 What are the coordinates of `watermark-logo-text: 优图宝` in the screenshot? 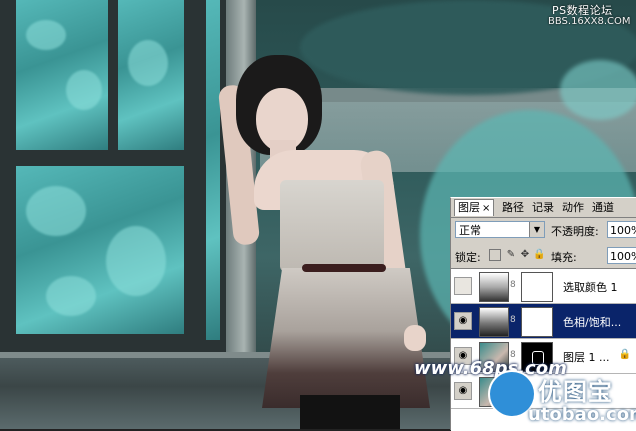 It's located at (575, 392).